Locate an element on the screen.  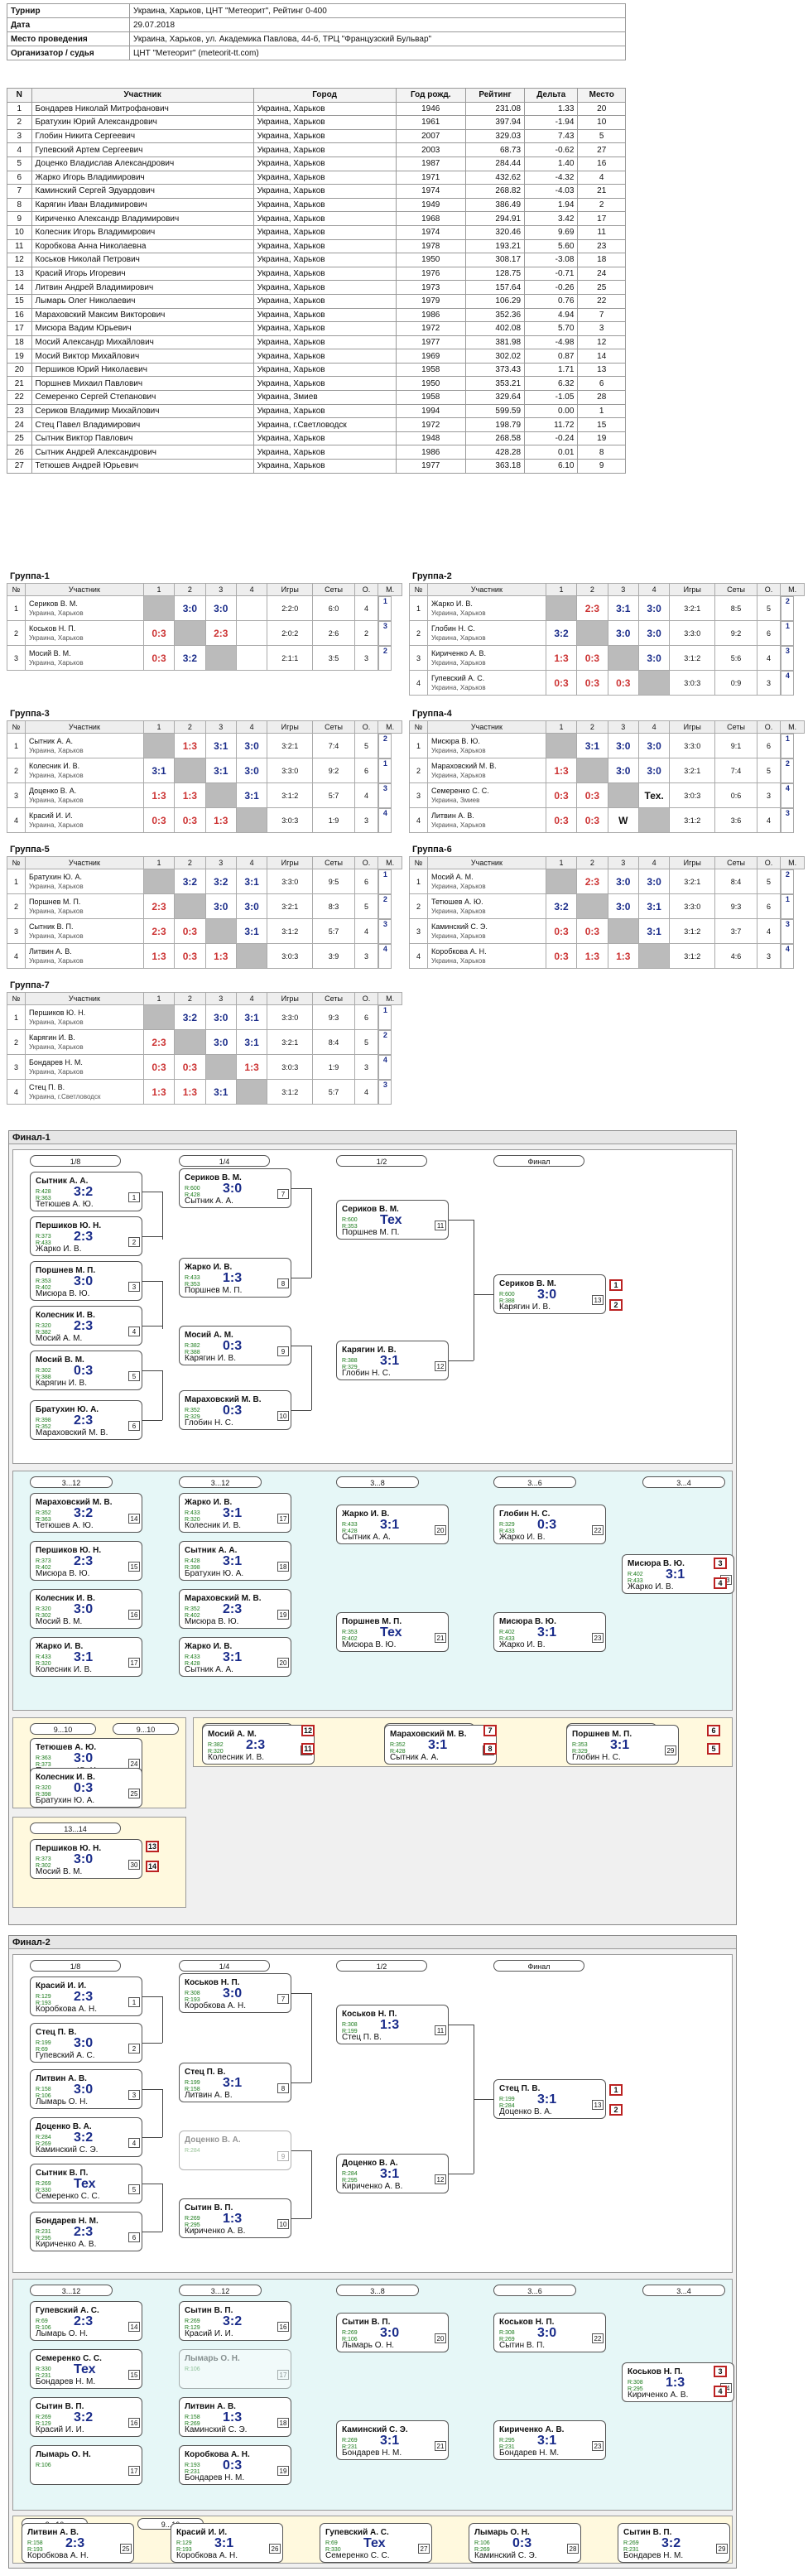
match-box: Жарко И. В. R:433 R:428 3:1 Сытник А. А. 20 is located at coordinates (392, 1524).